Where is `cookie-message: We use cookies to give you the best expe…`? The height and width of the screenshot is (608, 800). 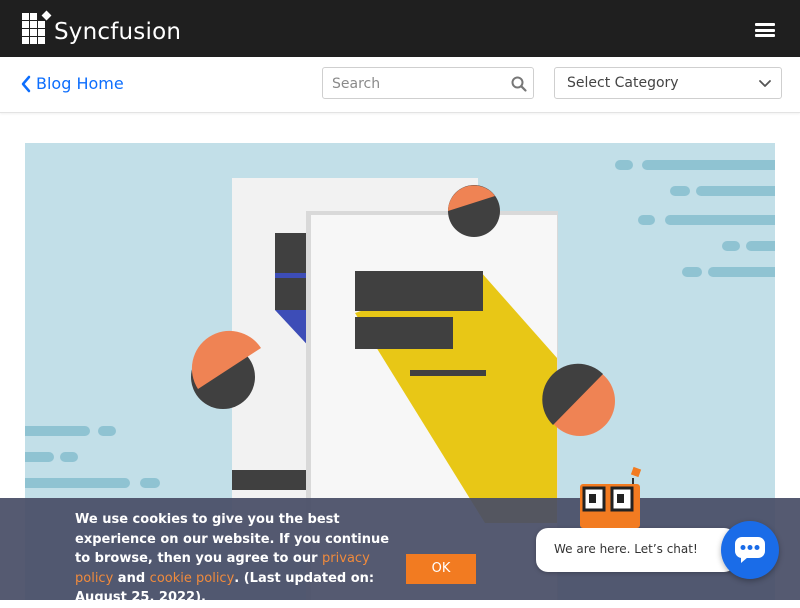 cookie-message: We use cookies to give you the best expe… is located at coordinates (235, 559).